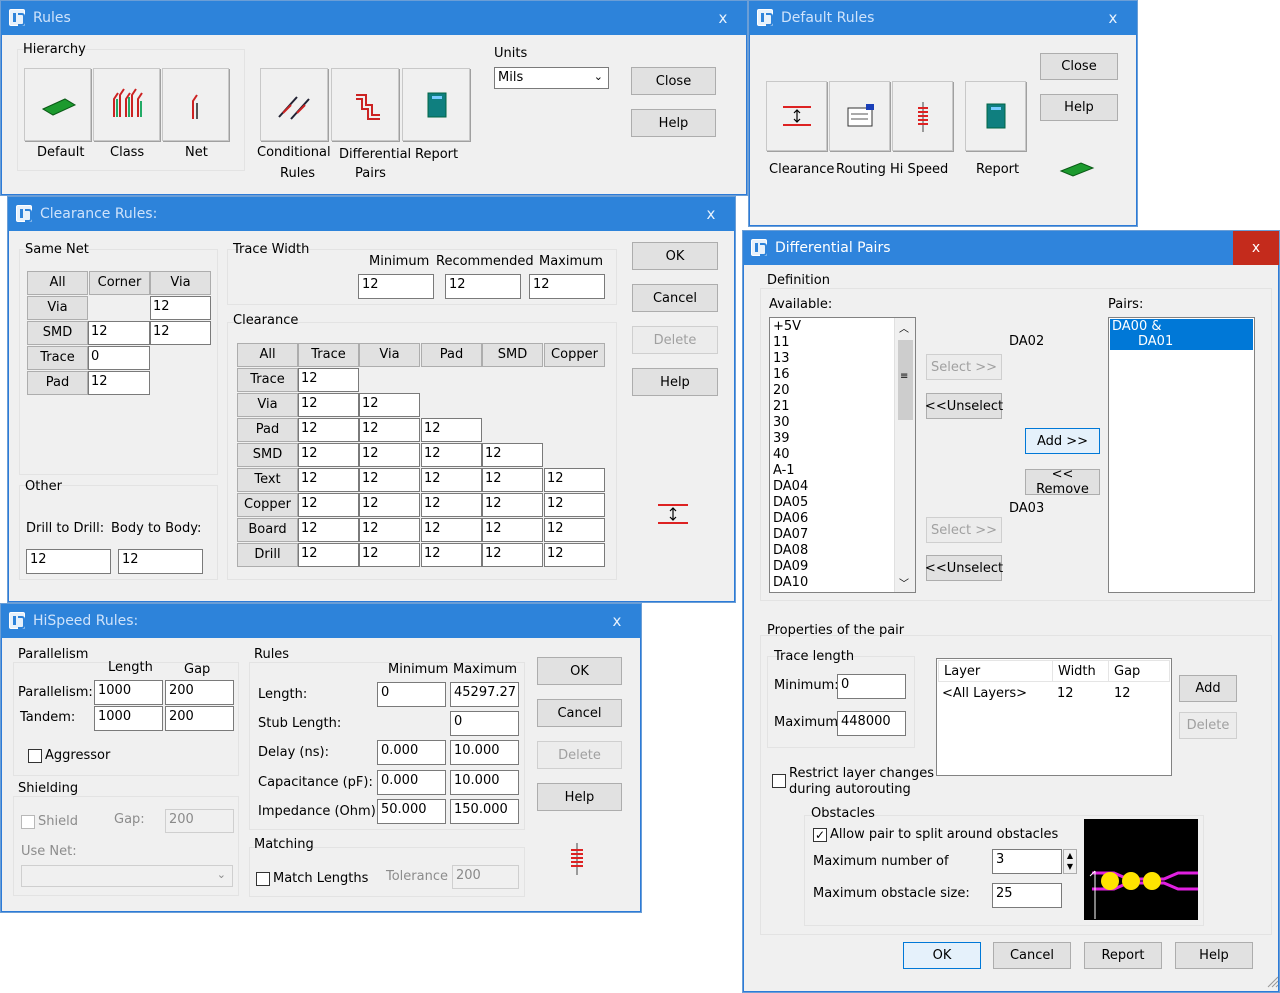 Image resolution: width=1280 pixels, height=993 pixels. What do you see at coordinates (871, 686) in the screenshot?
I see `trace-min-input: 0` at bounding box center [871, 686].